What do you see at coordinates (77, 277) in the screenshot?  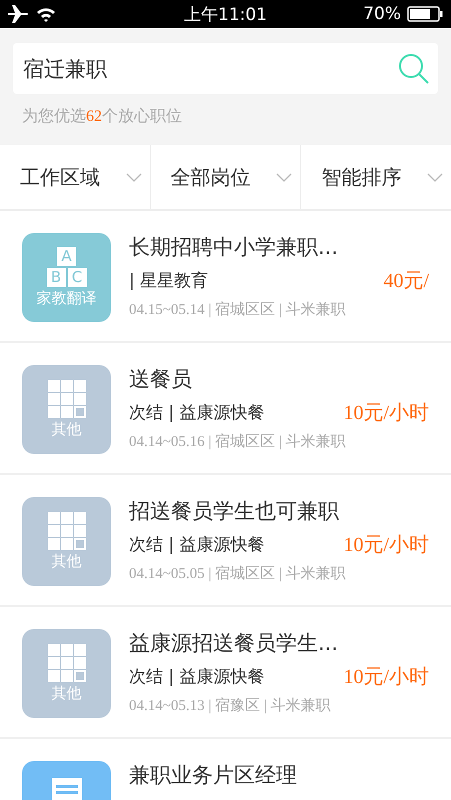 I see `letter-block: C` at bounding box center [77, 277].